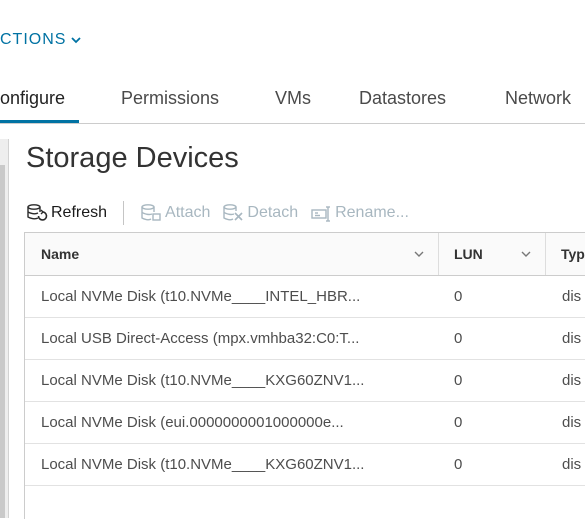 The height and width of the screenshot is (519, 585). I want to click on tab-permissions: Permissions, so click(170, 98).